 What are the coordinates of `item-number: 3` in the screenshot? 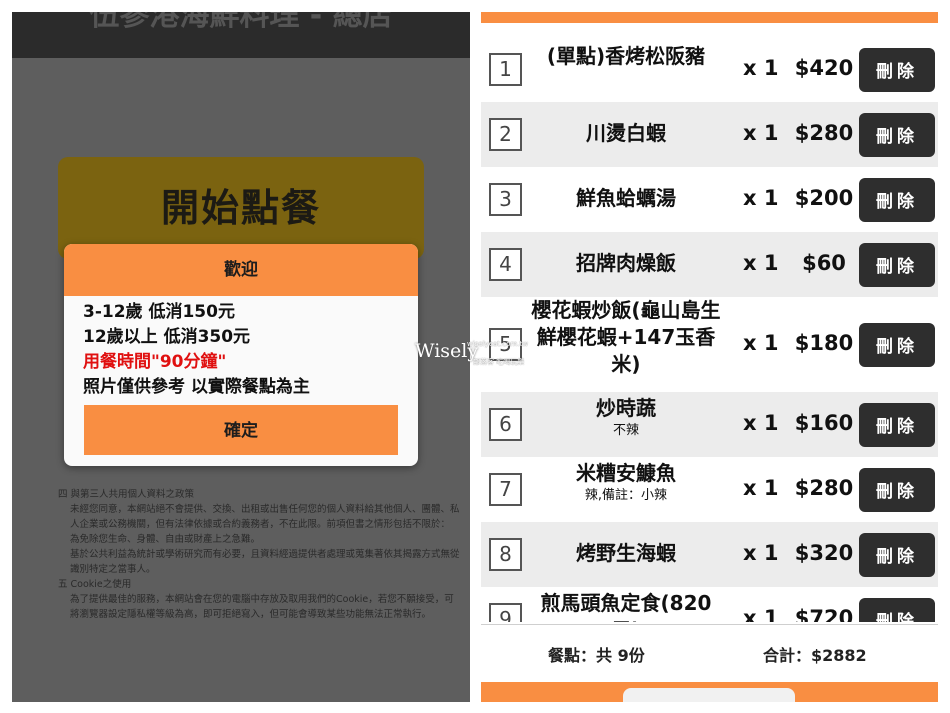 It's located at (505, 199).